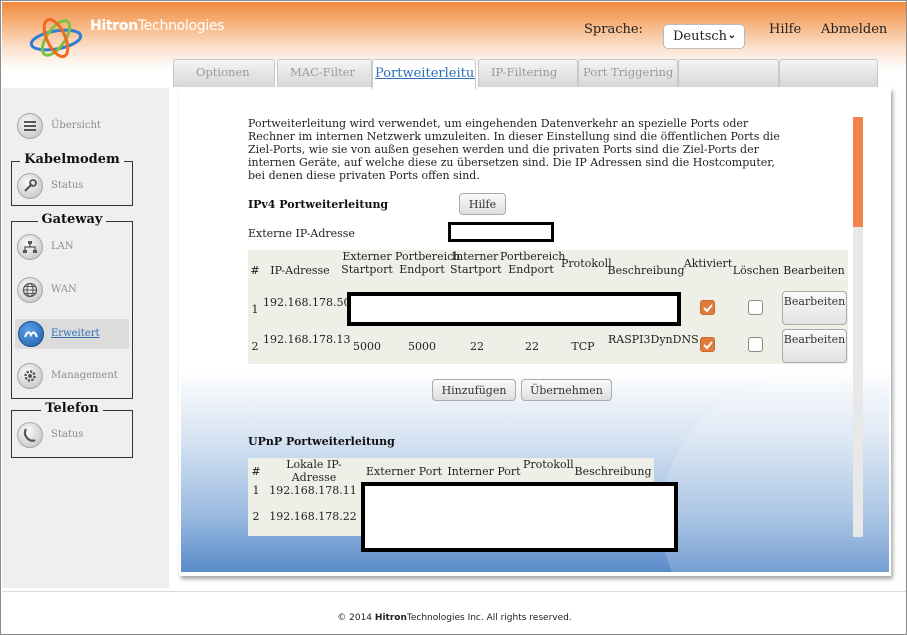 This screenshot has height=635, width=907. Describe the element at coordinates (700, 36) in the screenshot. I see `language-selected: Deutsch` at that location.